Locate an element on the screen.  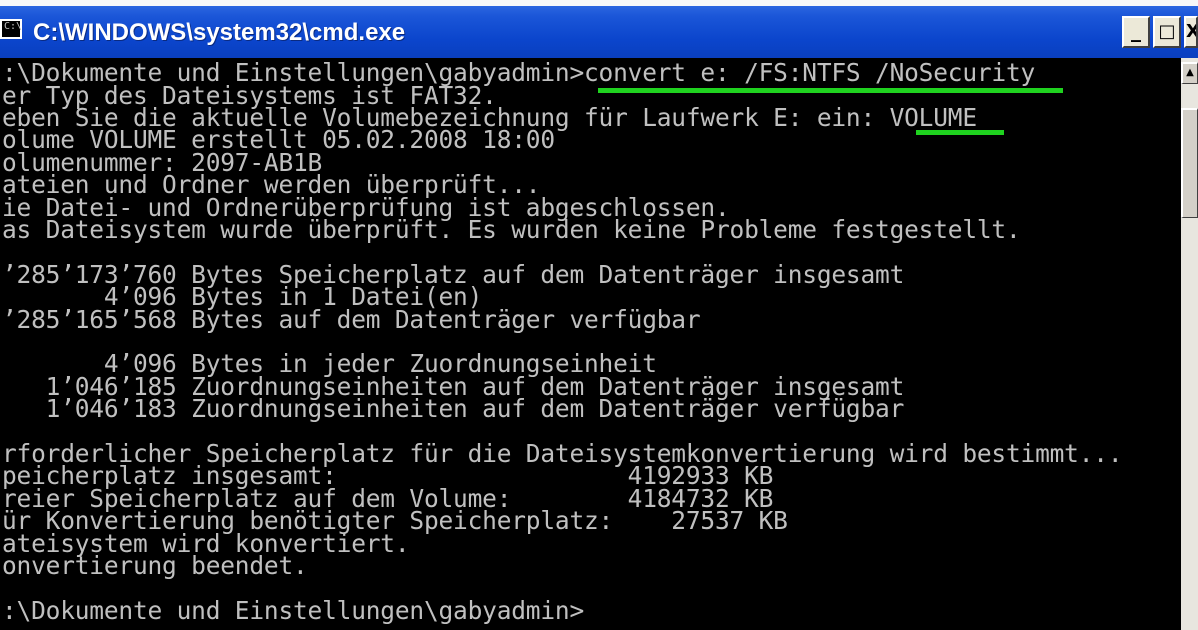
console-icon: C:\ is located at coordinates (11, 29).